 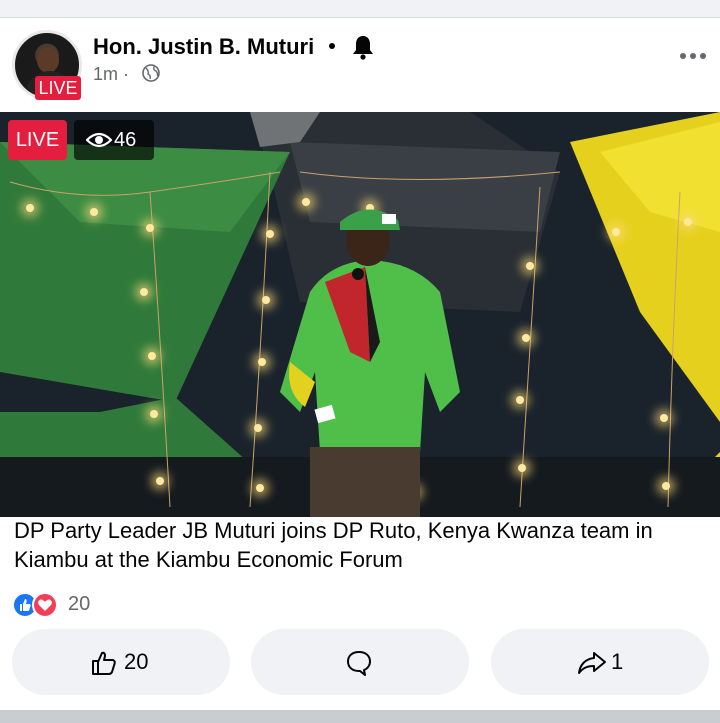 What do you see at coordinates (592, 663) in the screenshot?
I see `share-icon` at bounding box center [592, 663].